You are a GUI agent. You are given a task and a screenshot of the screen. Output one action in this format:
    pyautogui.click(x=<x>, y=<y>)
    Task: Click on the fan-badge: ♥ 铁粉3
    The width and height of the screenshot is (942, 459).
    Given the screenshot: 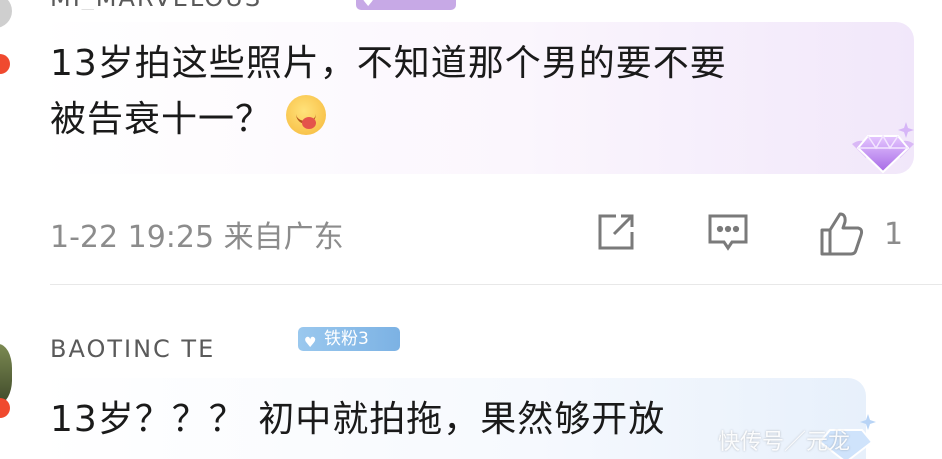 What is the action you would take?
    pyautogui.click(x=349, y=339)
    